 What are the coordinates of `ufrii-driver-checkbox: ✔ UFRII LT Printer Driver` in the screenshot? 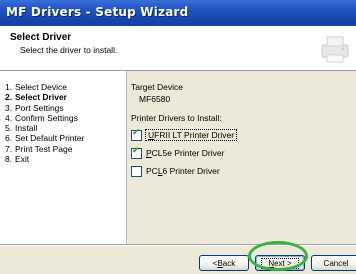 It's located at (184, 134).